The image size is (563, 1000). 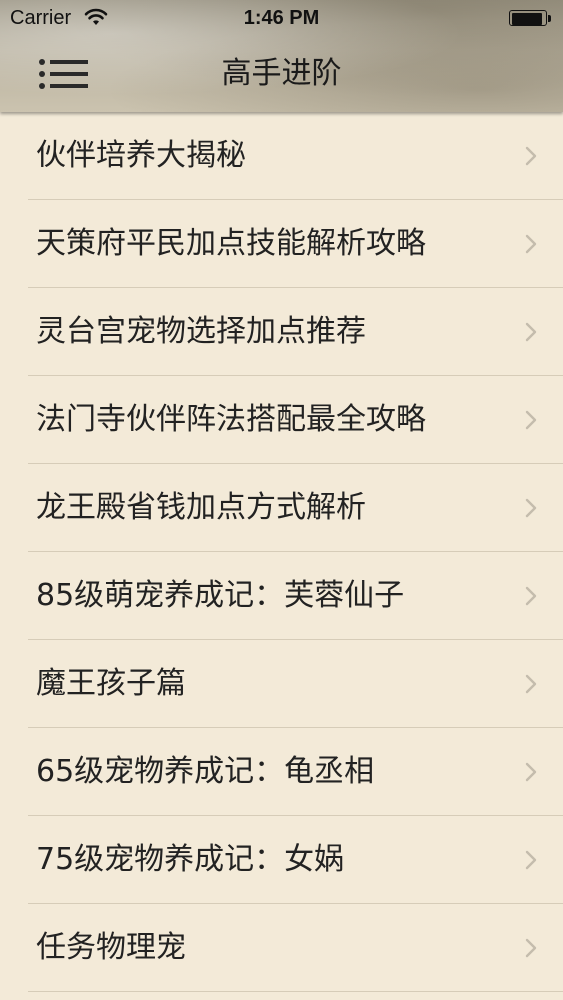 I want to click on list-item: 龙王殿省钱加点方式解析, so click(x=281, y=508).